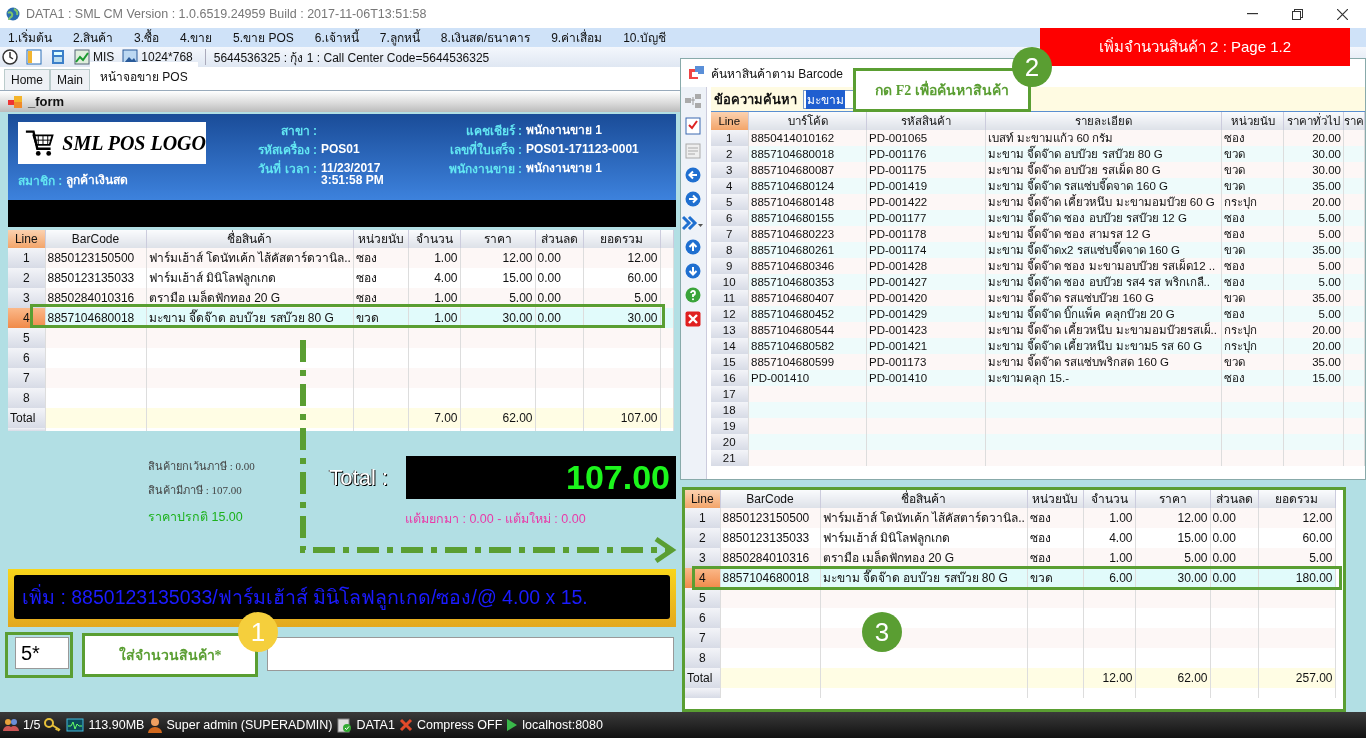 The image size is (1366, 738). Describe the element at coordinates (1037, 154) in the screenshot. I see `table-row: 2 8857104680018 PD-001176 มะขาม จี๊ดจ๊าด อบบ๊วย รสบ๊วย 80 G ขวด 30.00` at that location.